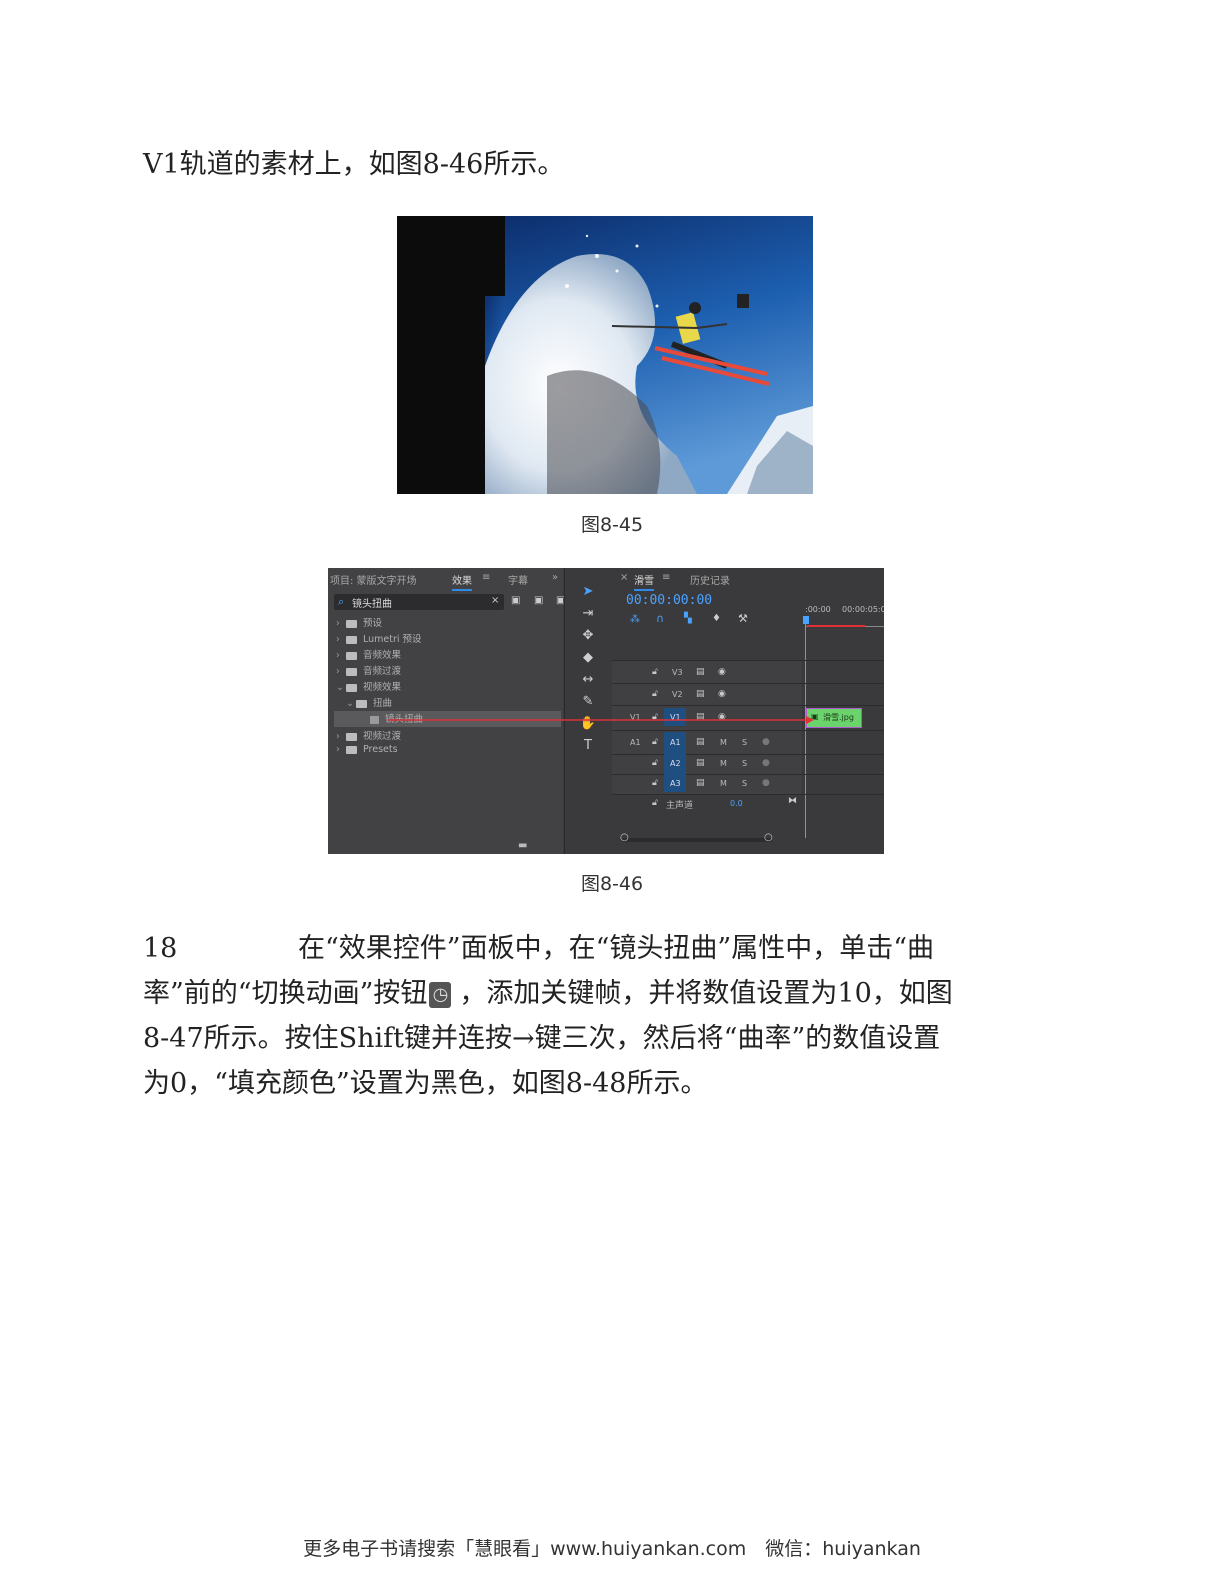 The height and width of the screenshot is (1584, 1224). I want to click on stopwatch-icon: ◷, so click(440, 994).